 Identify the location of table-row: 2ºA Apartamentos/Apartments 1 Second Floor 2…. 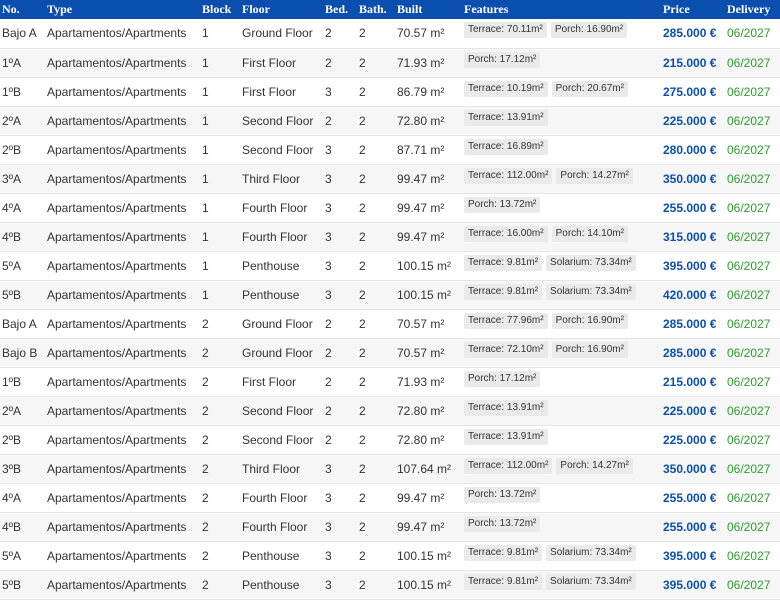
(390, 120).